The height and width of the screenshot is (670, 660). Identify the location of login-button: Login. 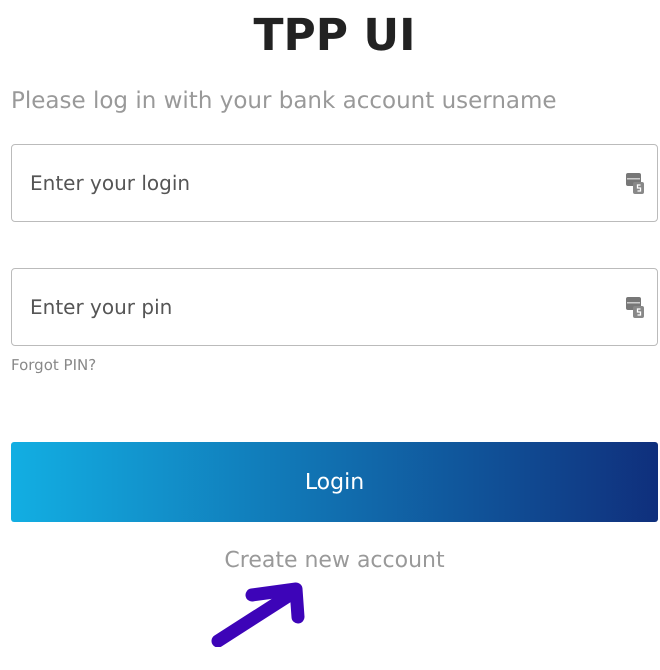
(334, 482).